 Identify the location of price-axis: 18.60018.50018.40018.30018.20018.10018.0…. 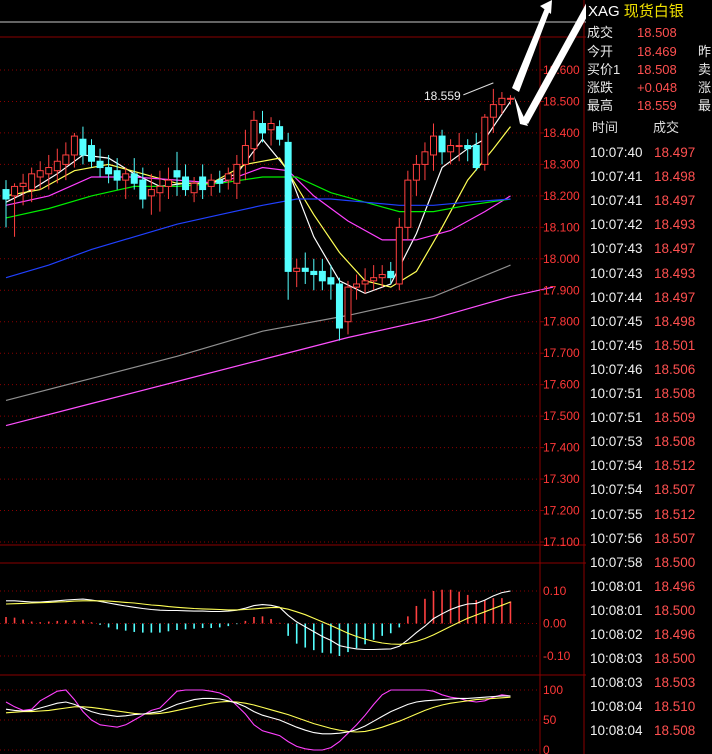
(560, 408).